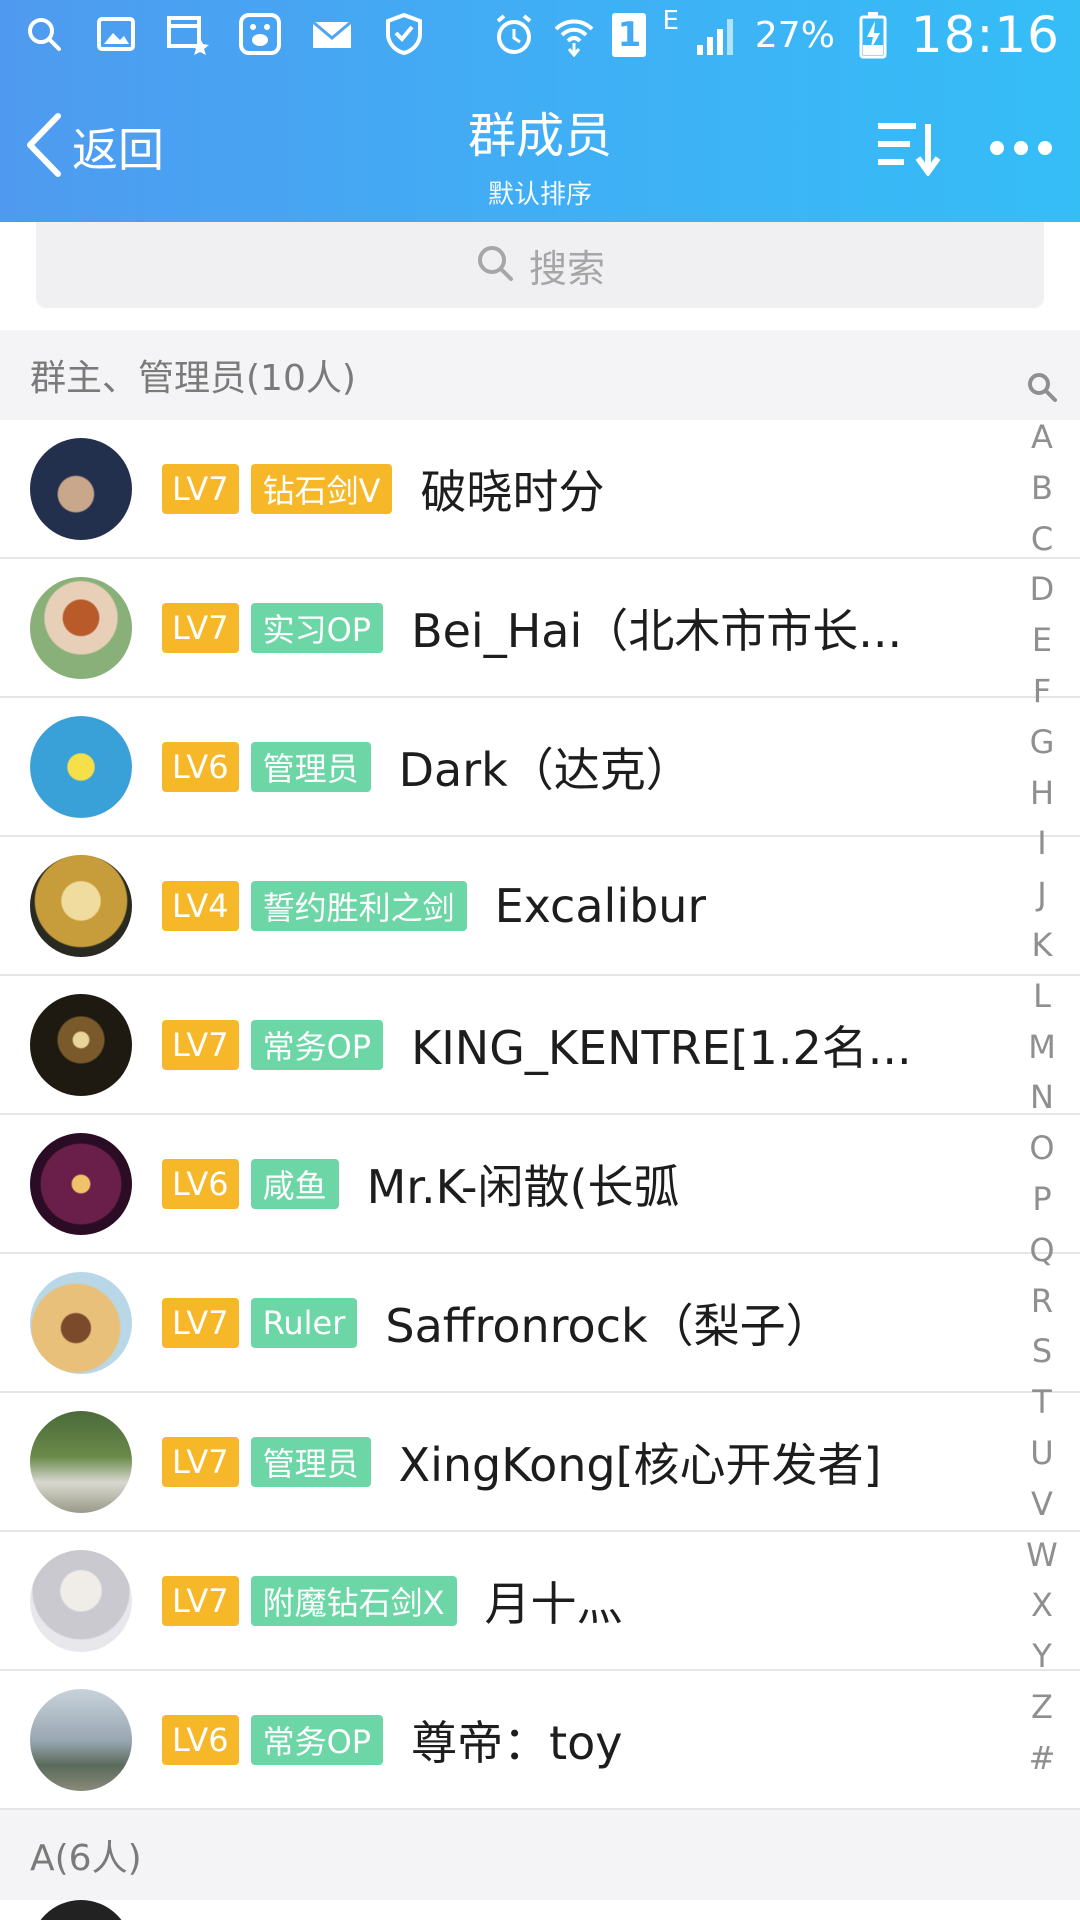 This screenshot has width=1080, height=1920. I want to click on index-letter: K, so click(1042, 945).